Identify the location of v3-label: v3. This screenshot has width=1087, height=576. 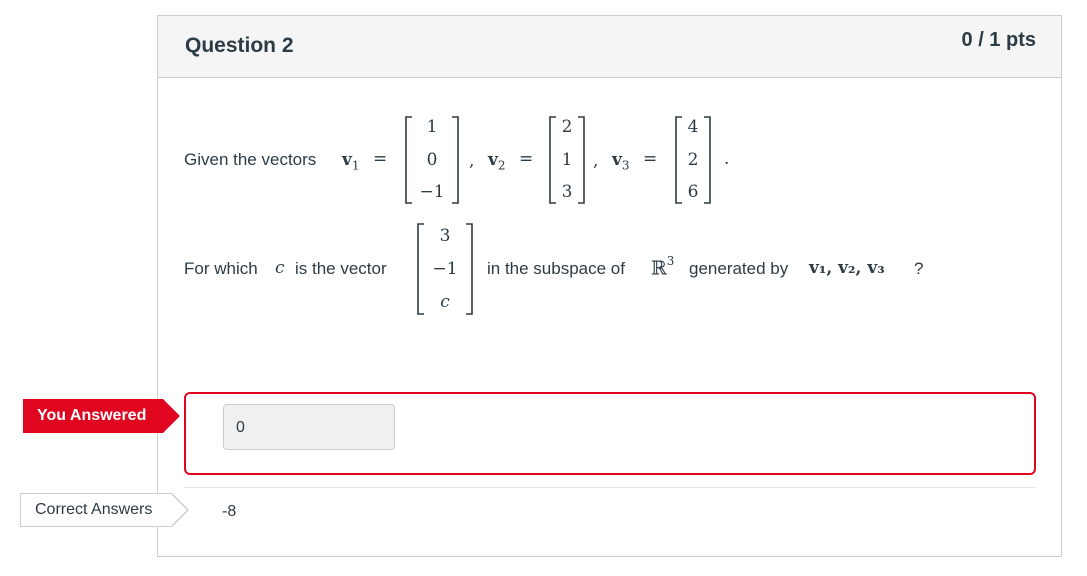
(621, 161).